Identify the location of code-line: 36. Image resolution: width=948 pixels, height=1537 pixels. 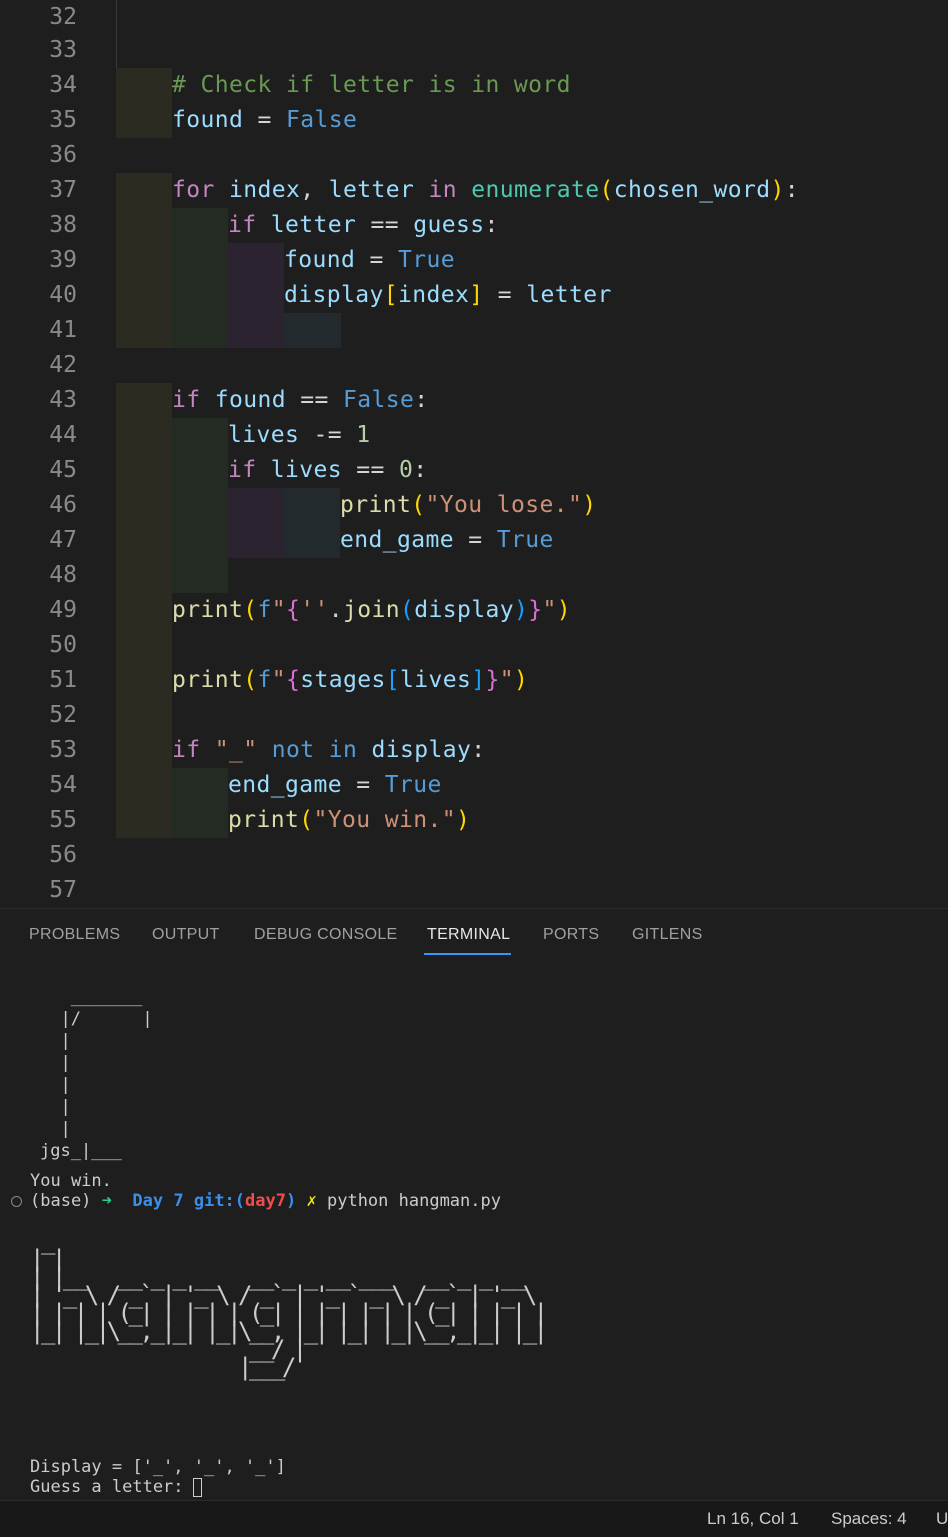
(474, 155).